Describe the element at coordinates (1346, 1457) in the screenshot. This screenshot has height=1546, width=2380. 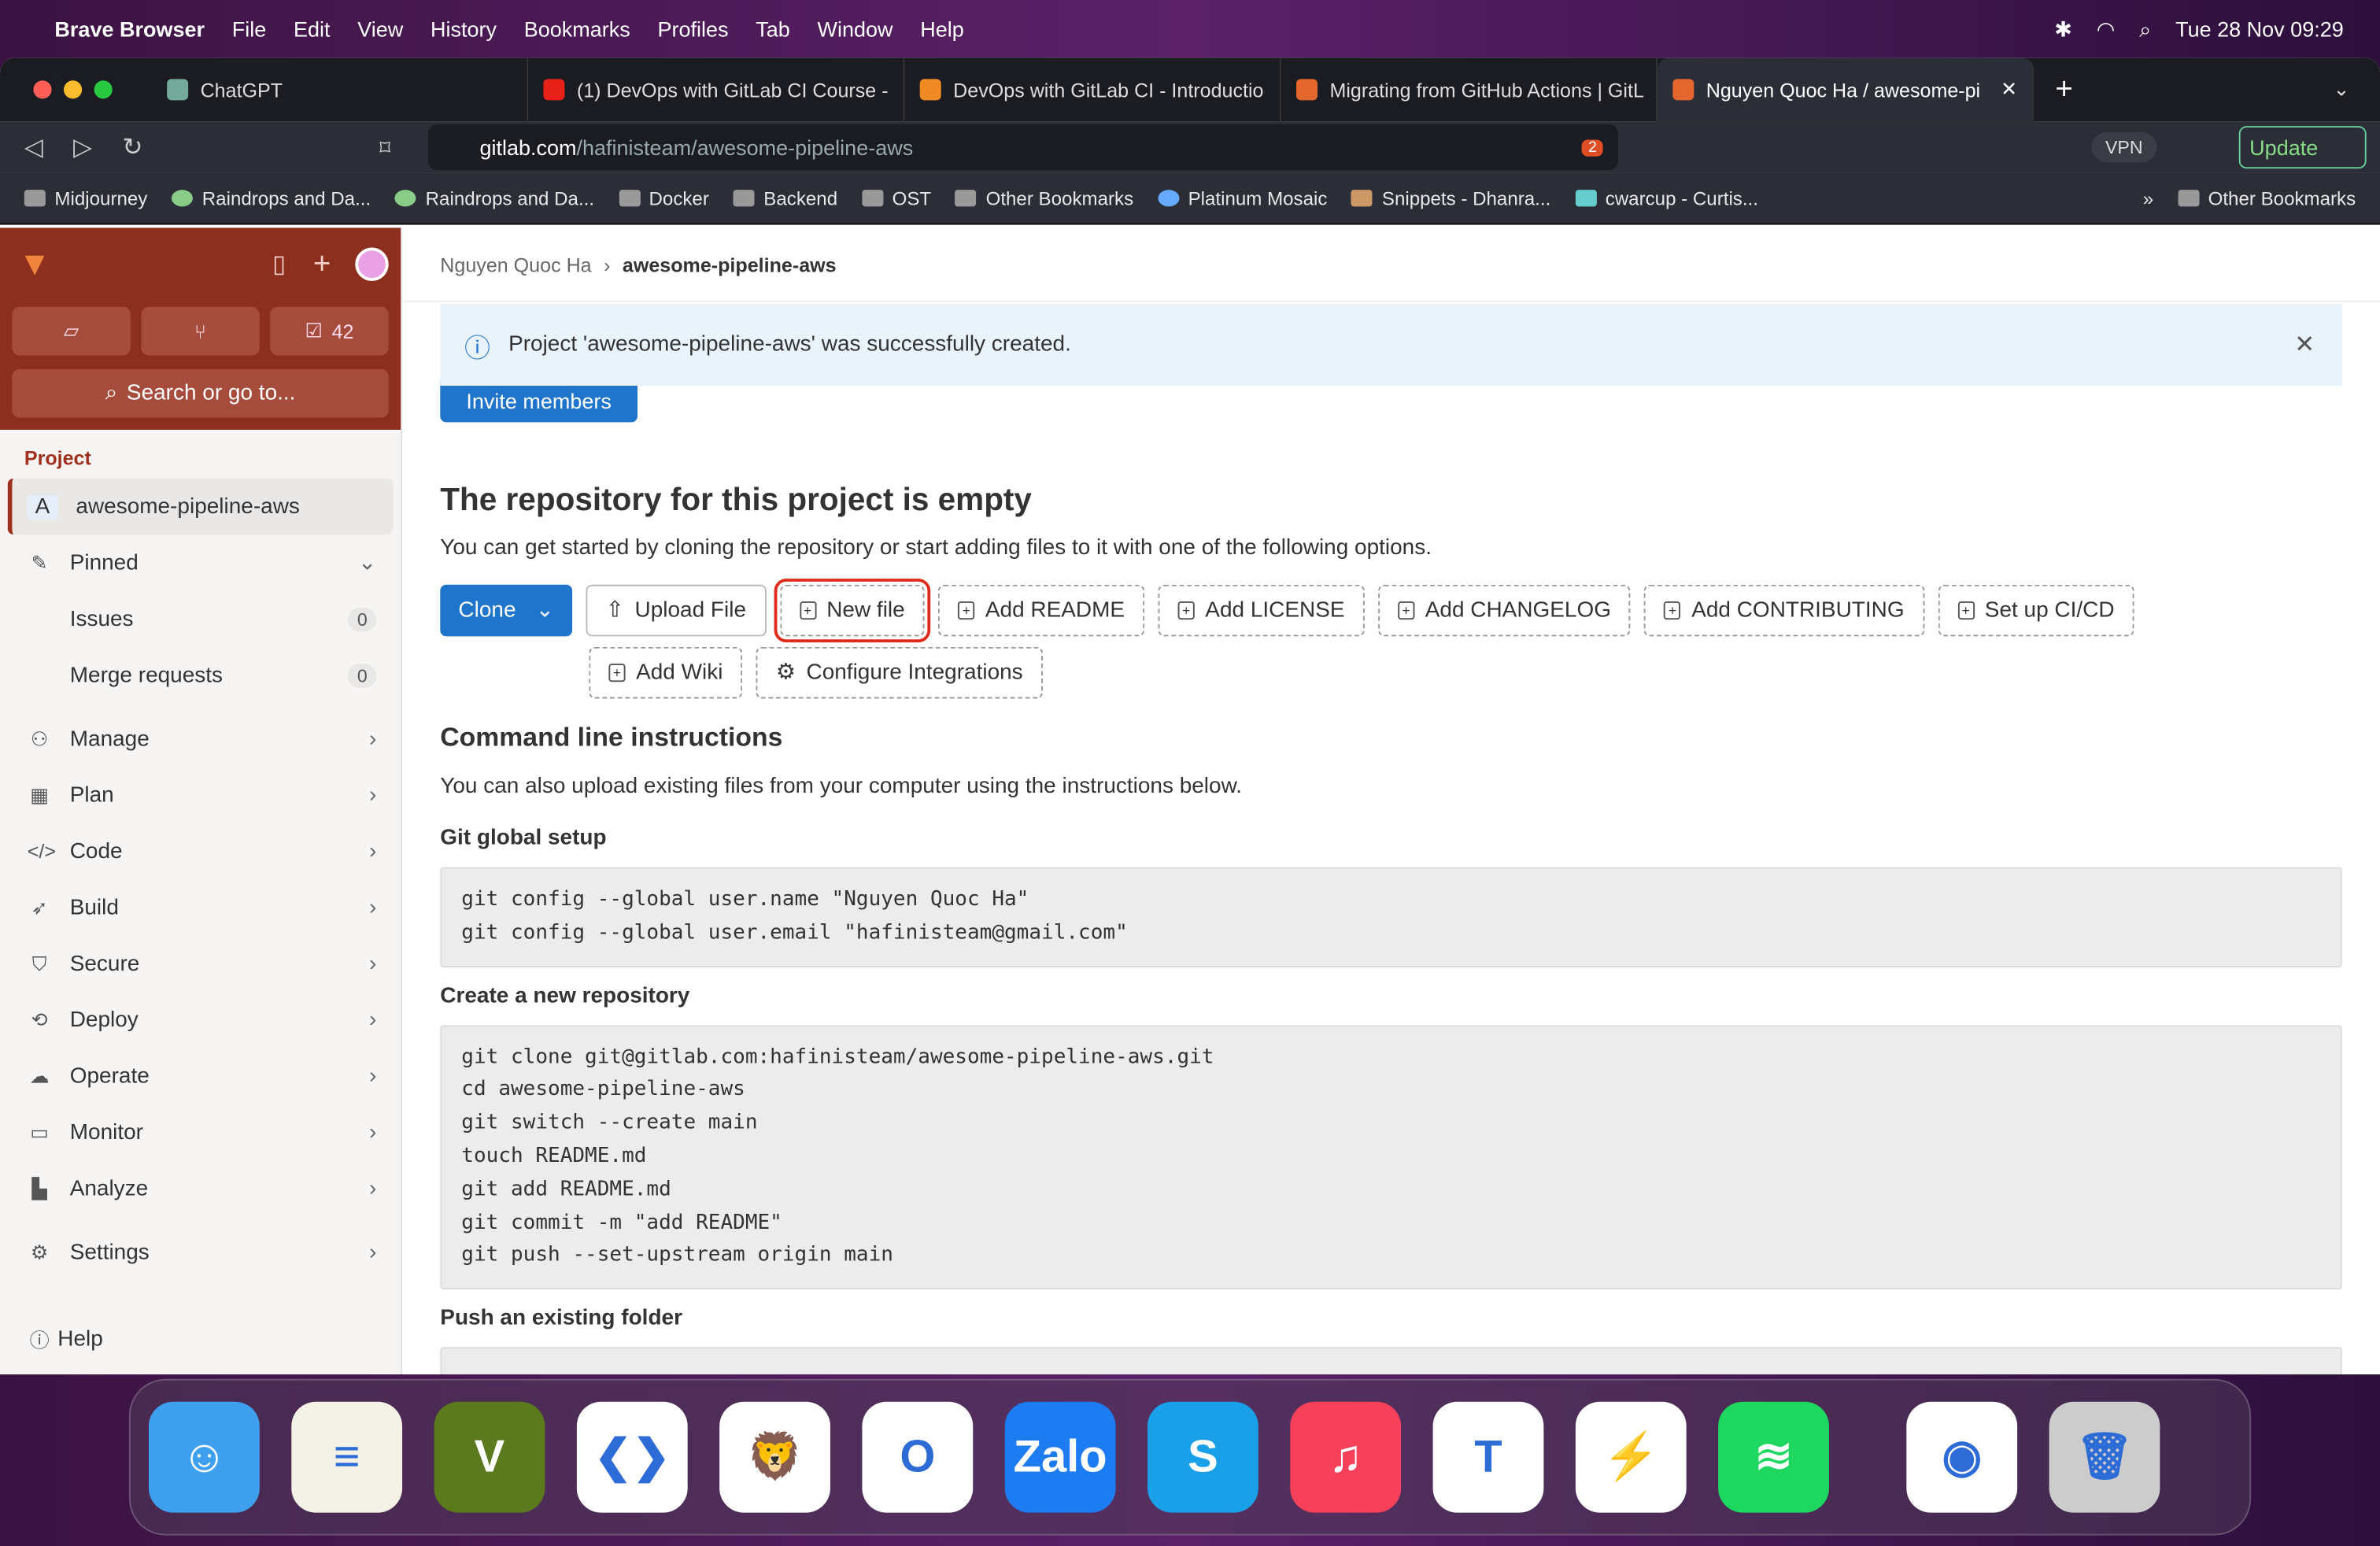
I see `dock-app-music: ♫` at that location.